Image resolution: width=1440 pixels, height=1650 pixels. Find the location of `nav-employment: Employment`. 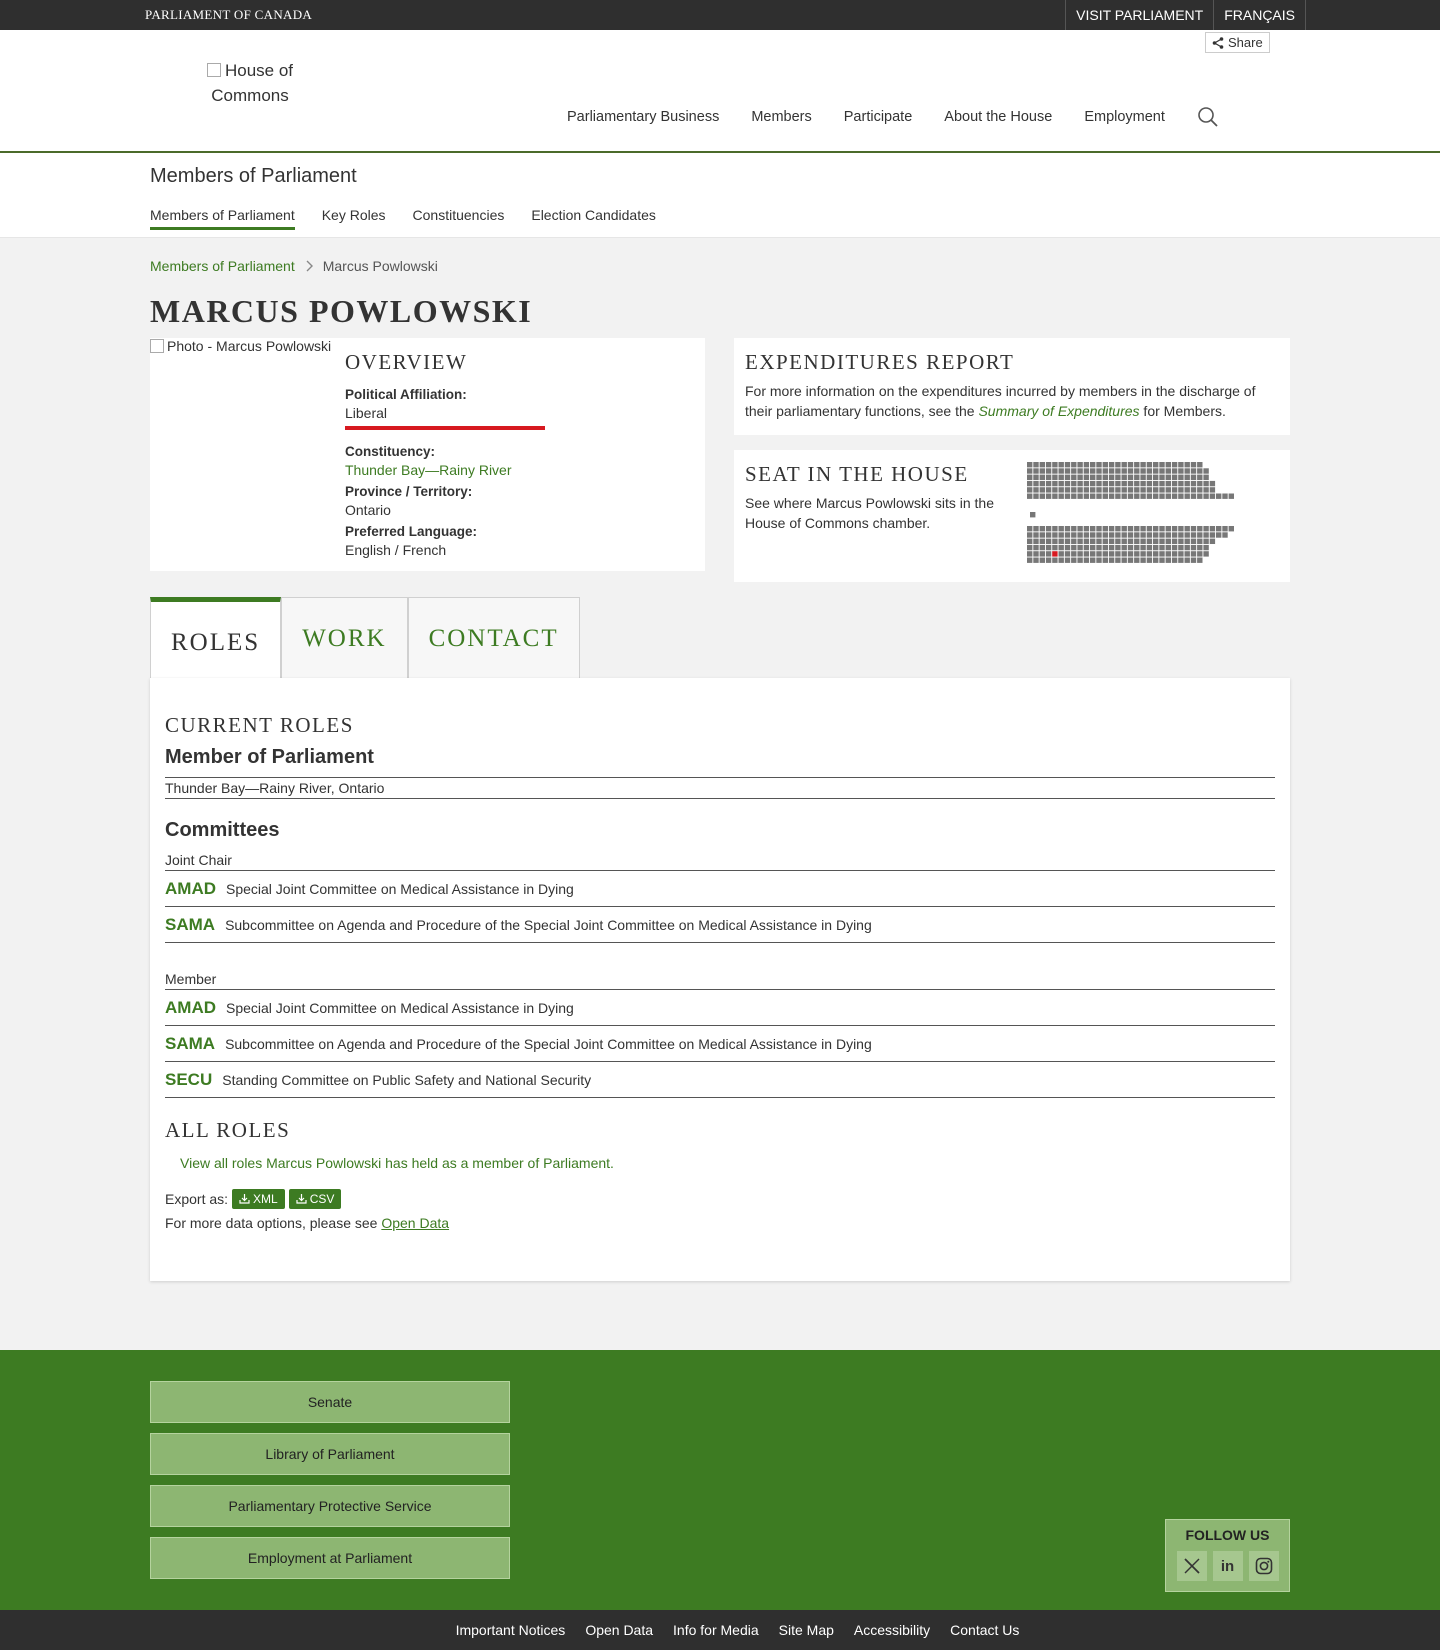

nav-employment: Employment is located at coordinates (1124, 117).